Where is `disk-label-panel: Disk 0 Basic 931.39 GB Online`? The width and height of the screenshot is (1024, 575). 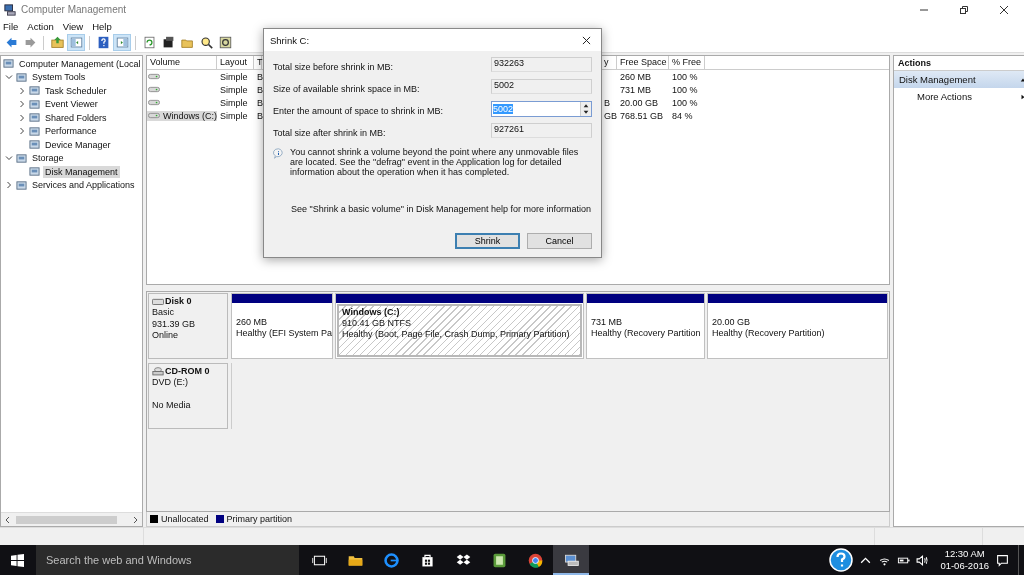
disk-label-panel: Disk 0 Basic 931.39 GB Online is located at coordinates (188, 326).